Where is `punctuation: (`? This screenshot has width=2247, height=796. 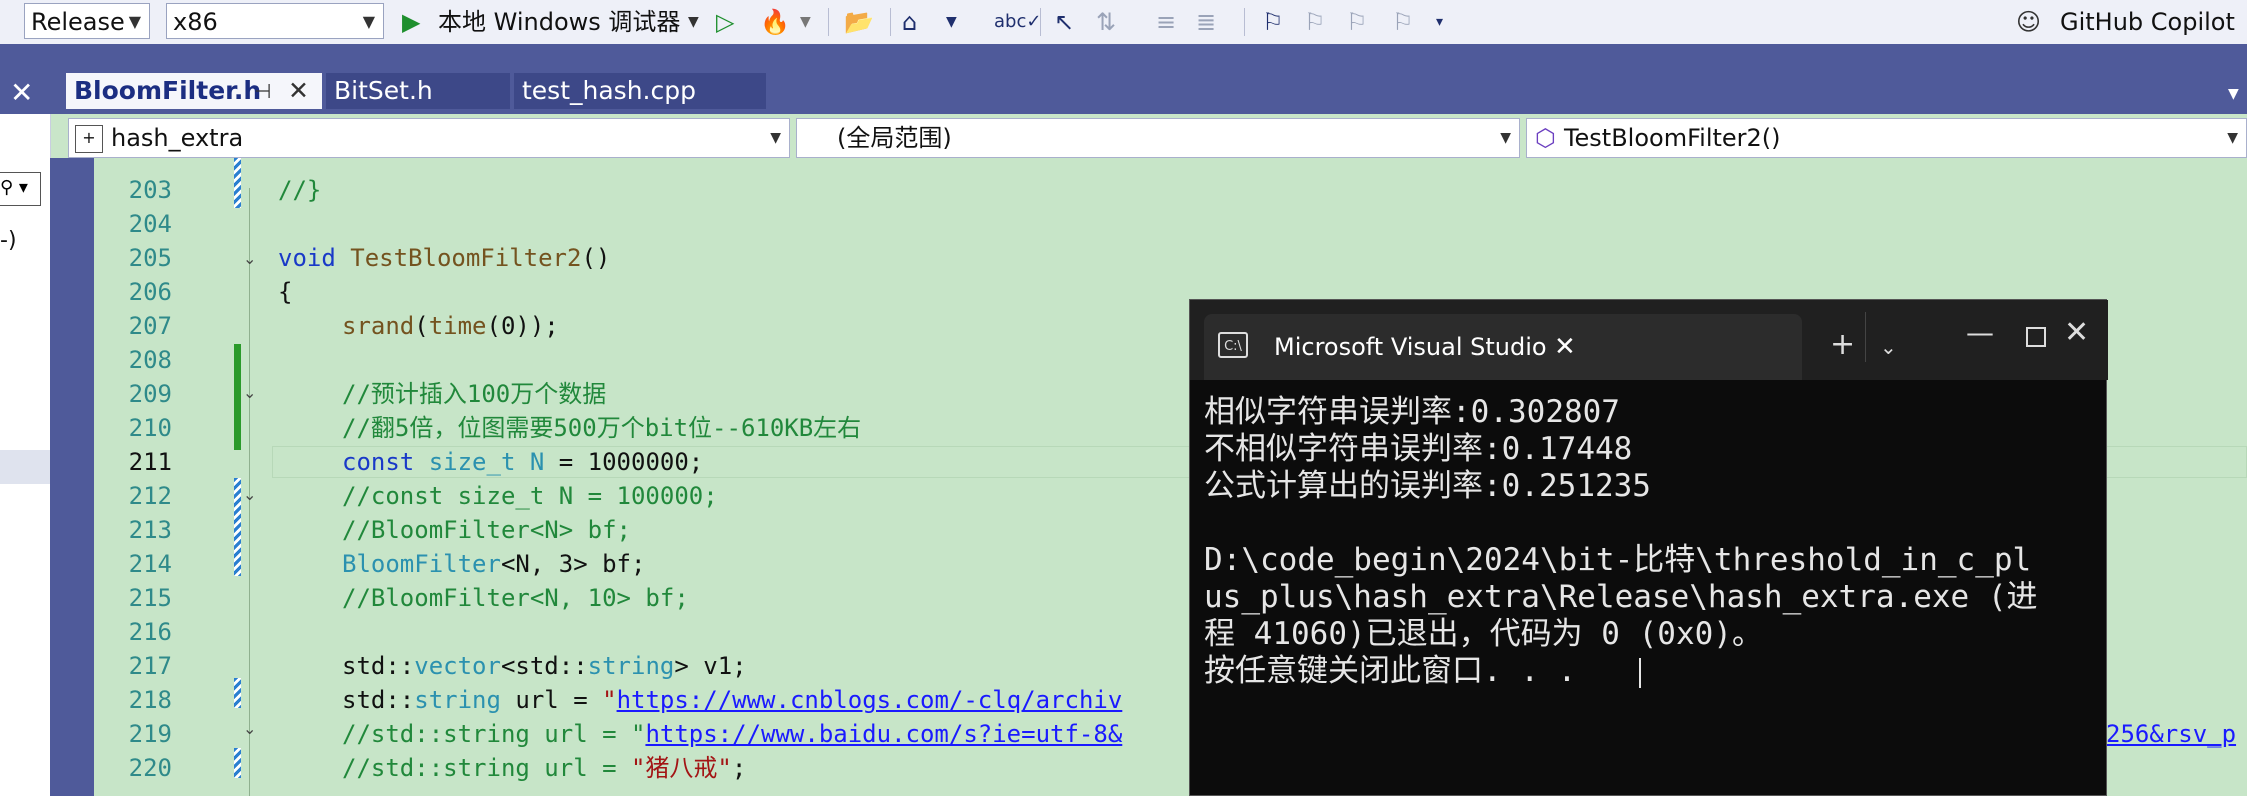
punctuation: ( is located at coordinates (421, 326).